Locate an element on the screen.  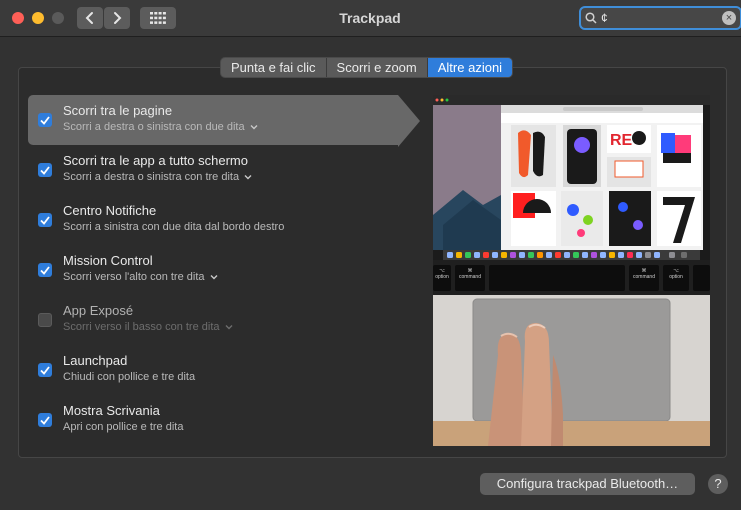
tab-scorri-e-zoom: Scorri e zoom is located at coordinates (377, 67).